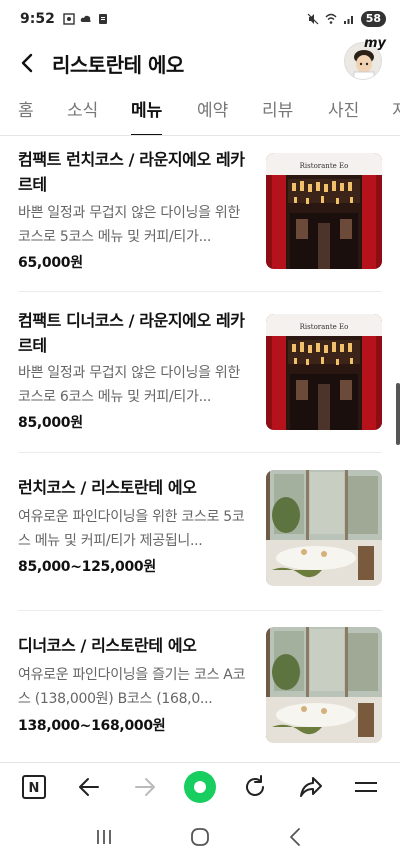 This screenshot has height=867, width=400. I want to click on share-icon, so click(310, 786).